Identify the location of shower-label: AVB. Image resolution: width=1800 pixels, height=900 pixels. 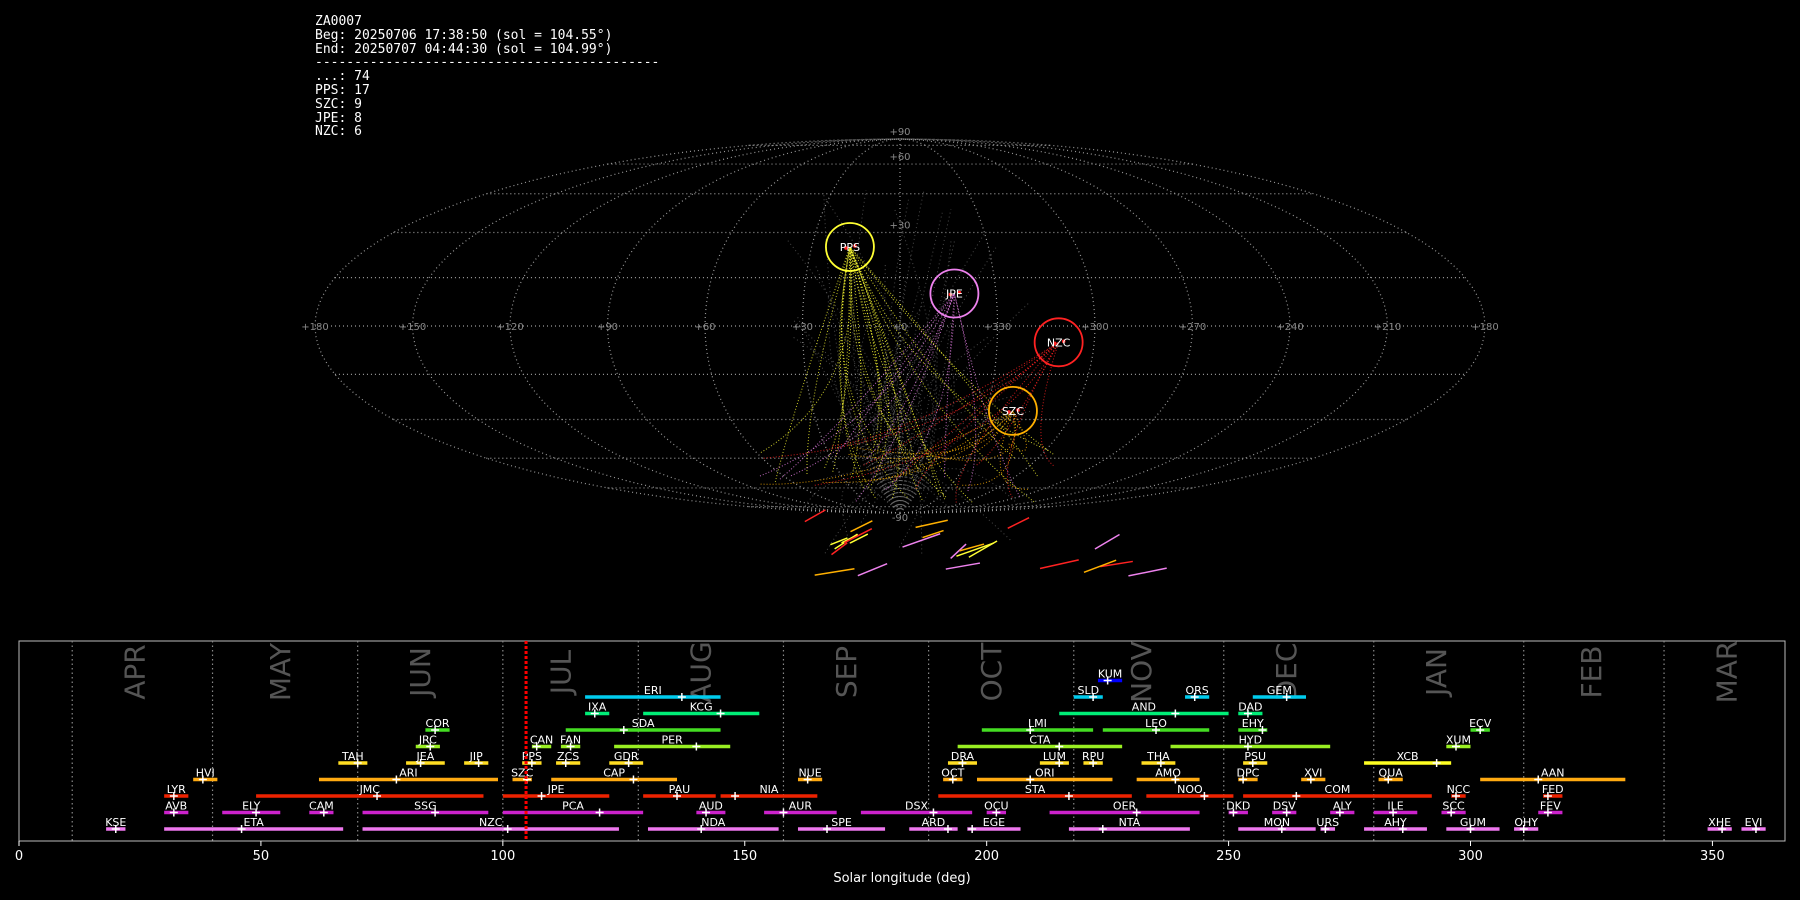
(176, 806).